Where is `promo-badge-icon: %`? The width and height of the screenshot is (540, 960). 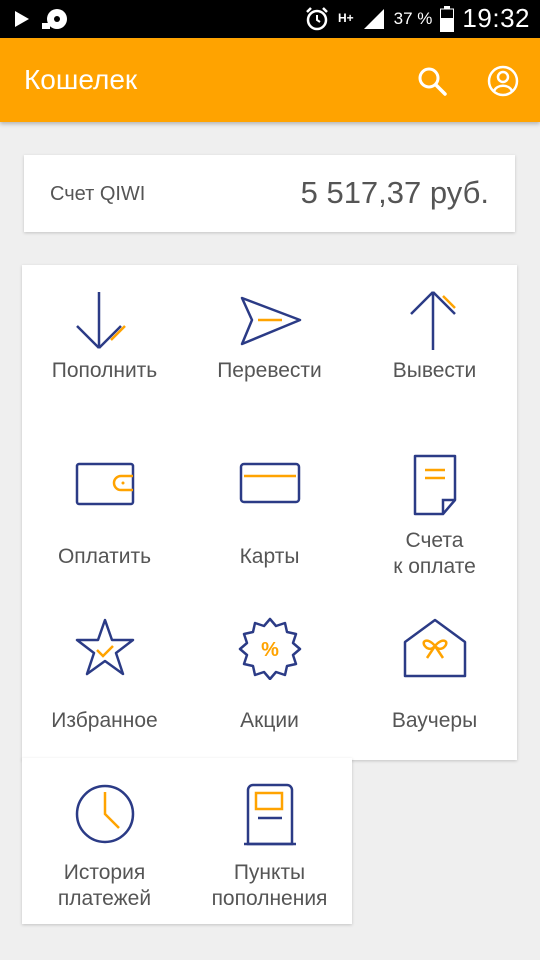 promo-badge-icon: % is located at coordinates (269, 648).